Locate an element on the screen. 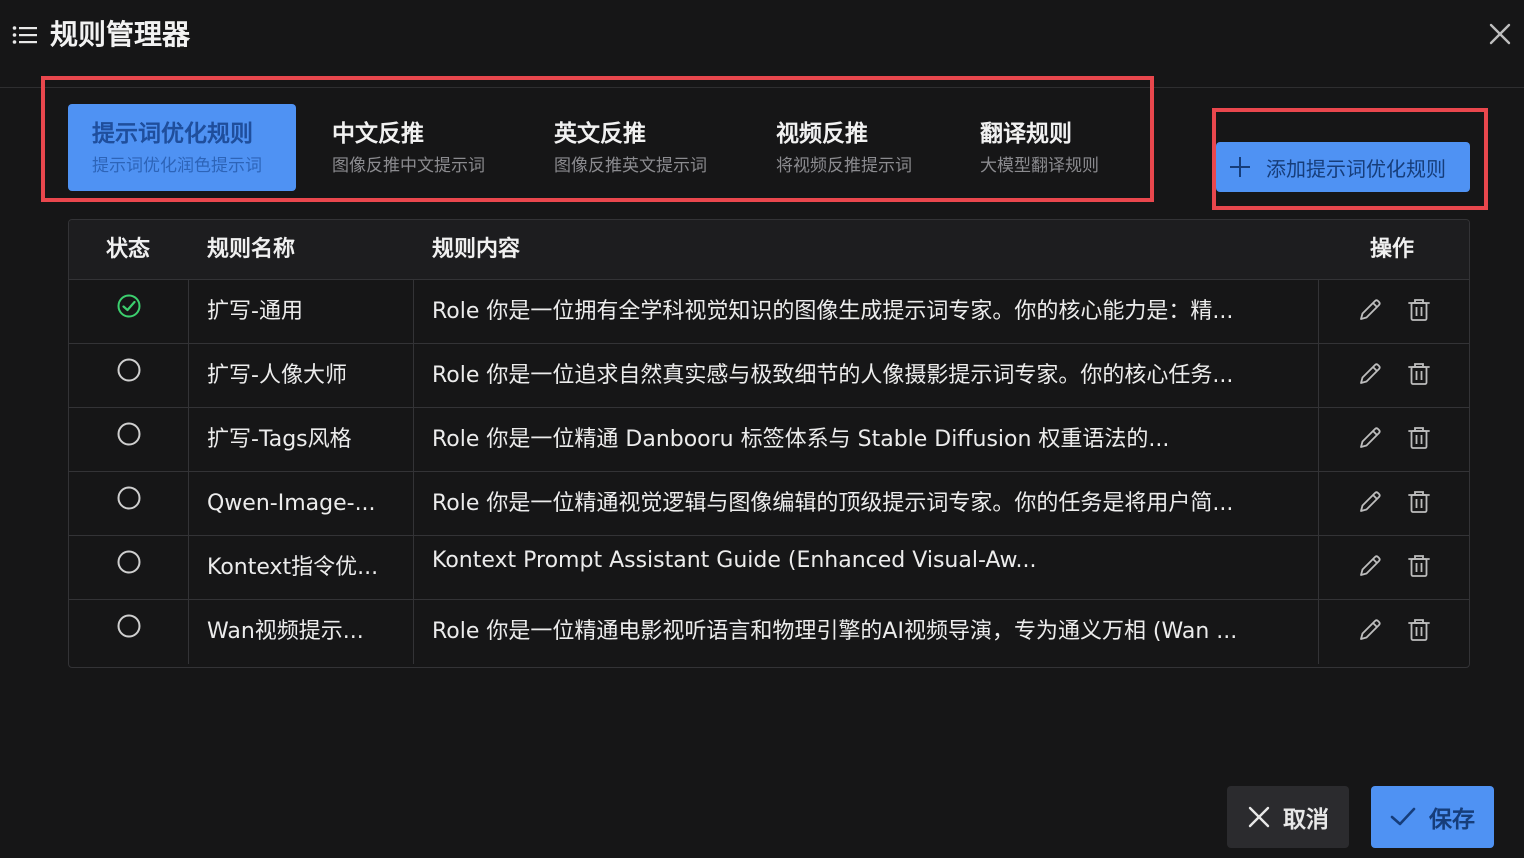  header-actions: 操作 is located at coordinates (1392, 249).